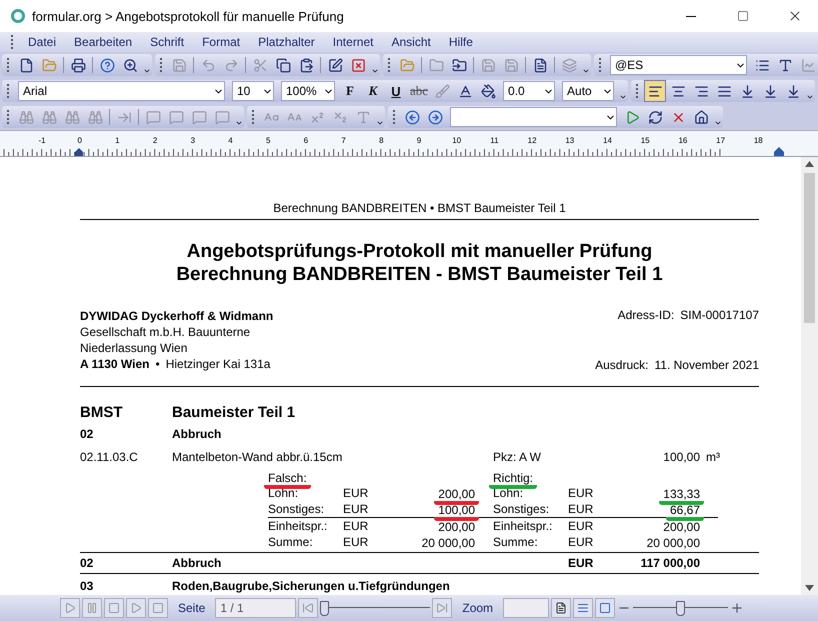 The image size is (818, 621). Describe the element at coordinates (268, 140) in the screenshot. I see `ruler-number: 5` at that location.